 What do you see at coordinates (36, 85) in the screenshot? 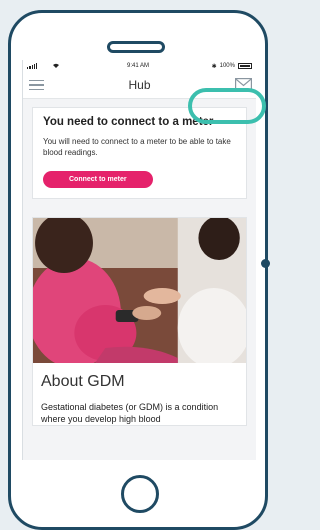
I see `hamburger-menu-icon` at bounding box center [36, 85].